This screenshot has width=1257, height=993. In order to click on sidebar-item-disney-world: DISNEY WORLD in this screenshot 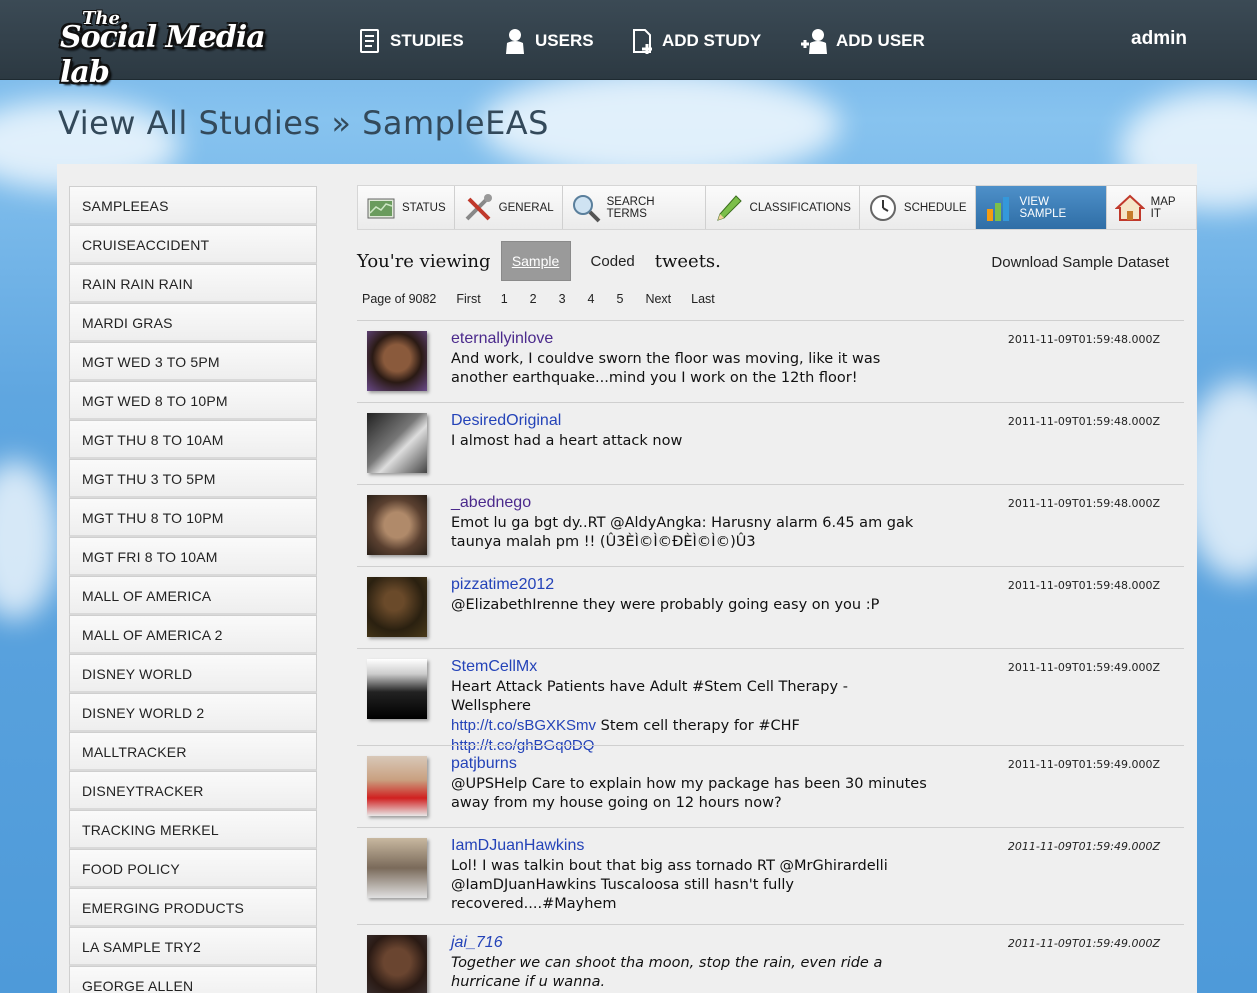, I will do `click(193, 673)`.